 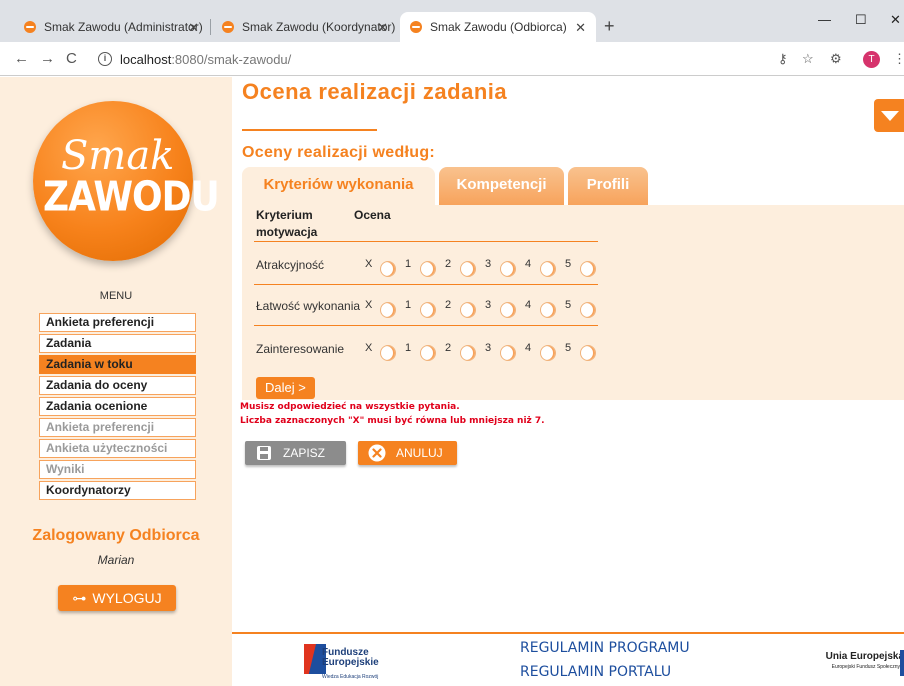 I want to click on logo-text-smak: Smak, so click(x=118, y=156).